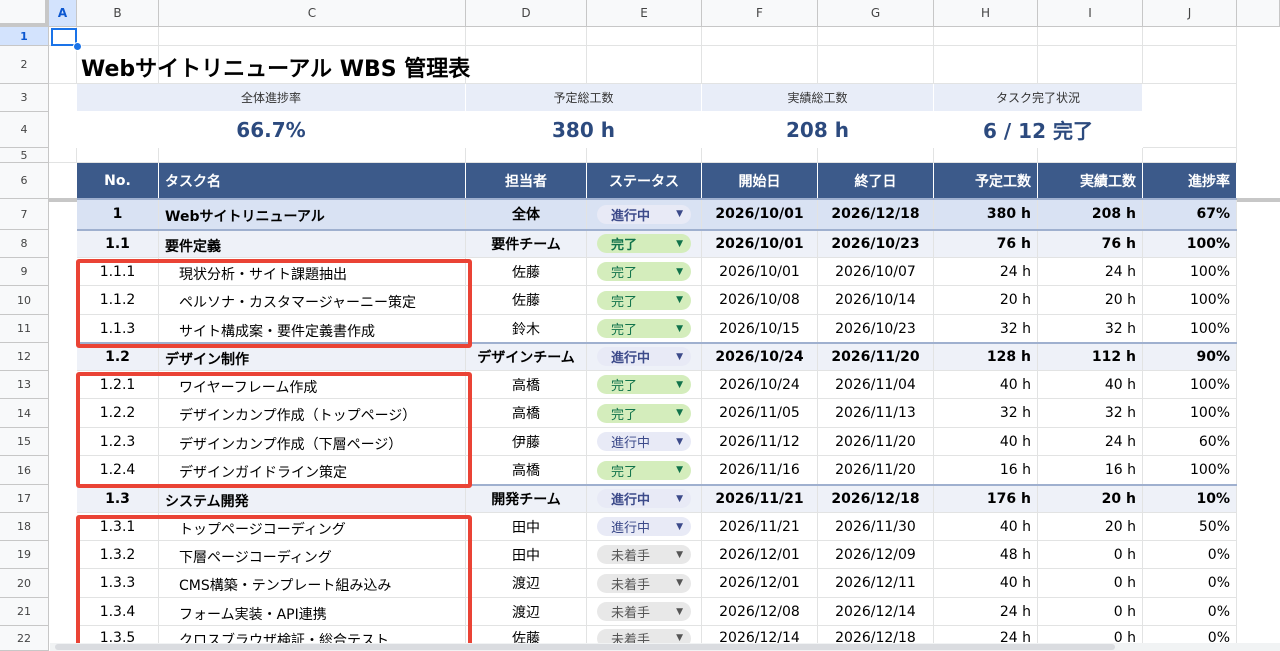  Describe the element at coordinates (24, 300) in the screenshot. I see `row-header-10: 10` at that location.